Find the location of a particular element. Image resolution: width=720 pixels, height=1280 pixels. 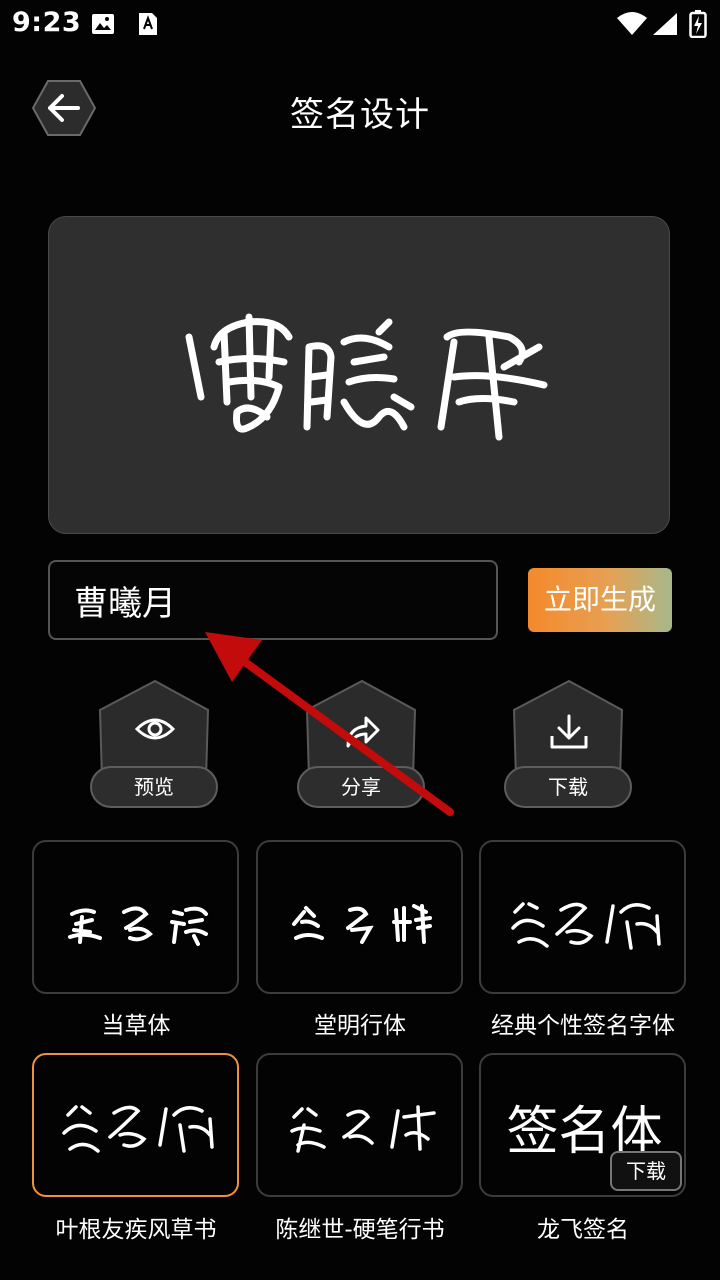

status-bar: 9:23 is located at coordinates (360, 24).